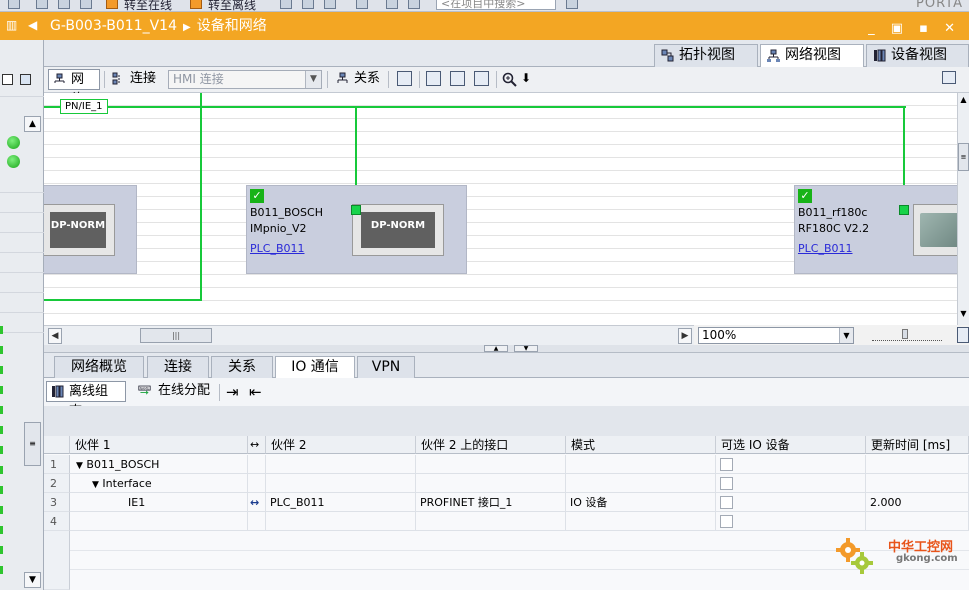 The width and height of the screenshot is (969, 590). I want to click on table-row: ▼ Interface, so click(159, 483).